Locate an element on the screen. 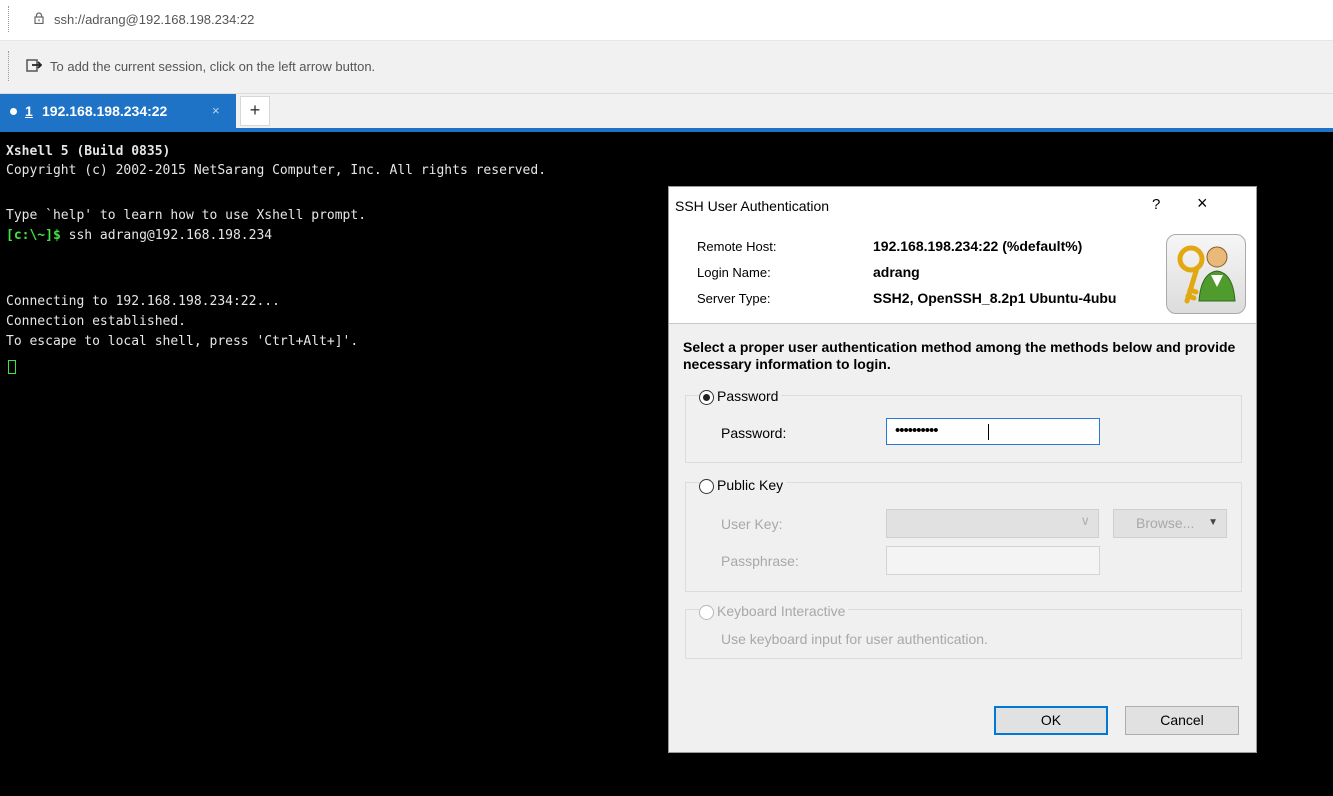 This screenshot has width=1333, height=796. terminal-cursor is located at coordinates (12, 367).